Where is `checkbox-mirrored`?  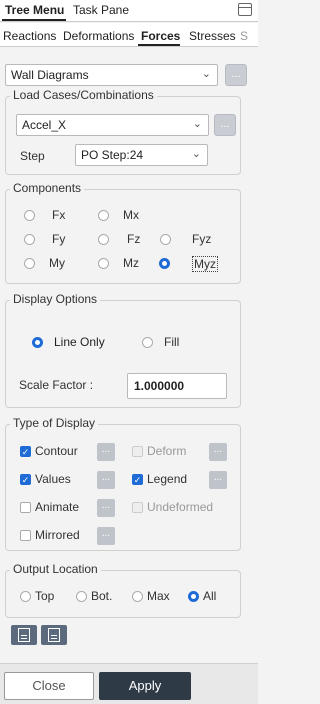
checkbox-mirrored is located at coordinates (25, 535).